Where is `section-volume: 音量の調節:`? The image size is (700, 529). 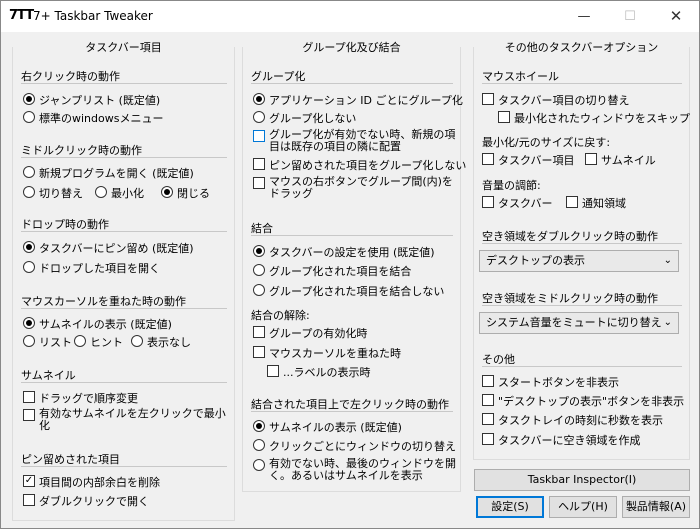
section-volume: 音量の調節: is located at coordinates (511, 185).